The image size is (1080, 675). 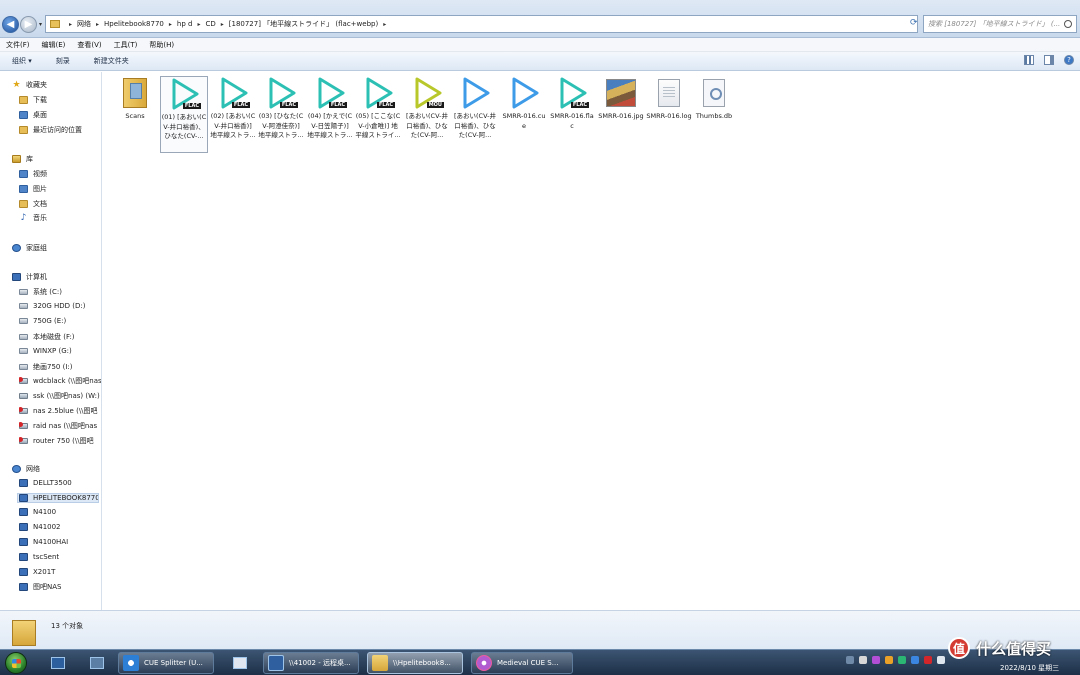 I want to click on file-item-cue: SMRR-016.cue, so click(x=524, y=103).